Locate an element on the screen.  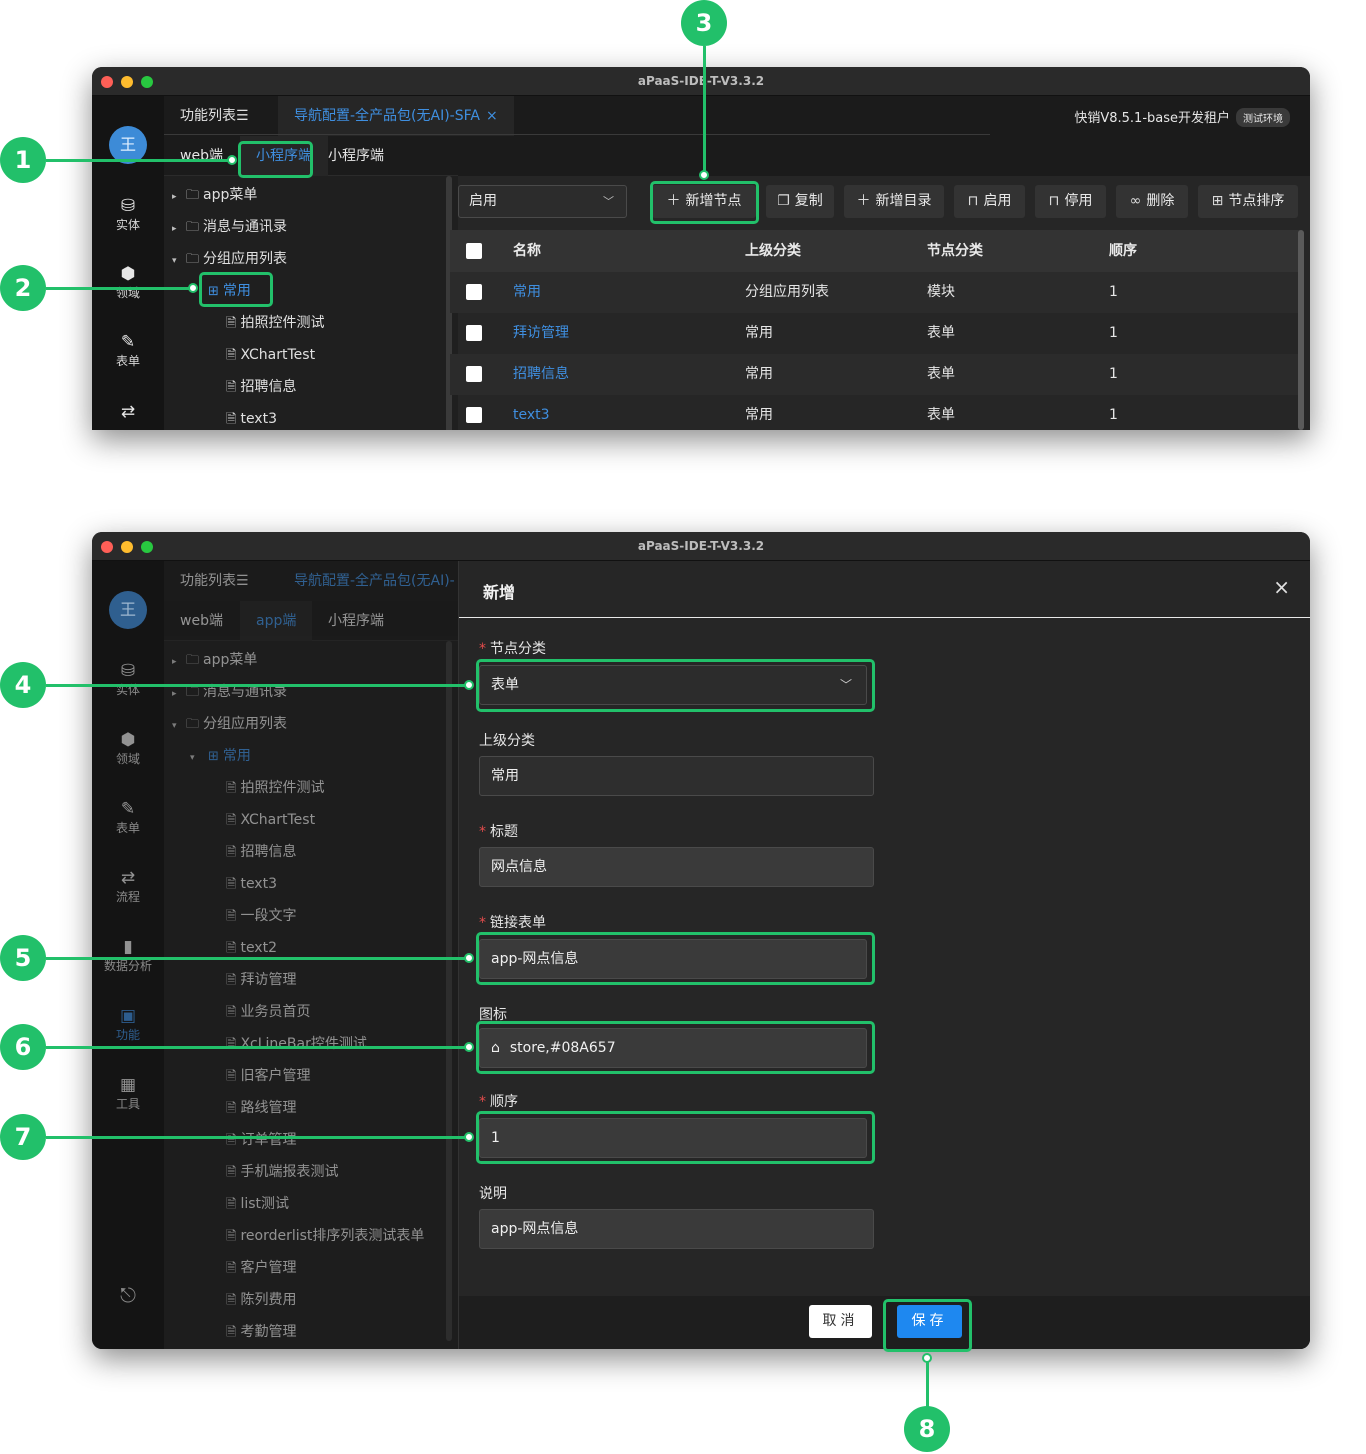
tree-node: 🗎 订单管理 is located at coordinates (261, 1140).